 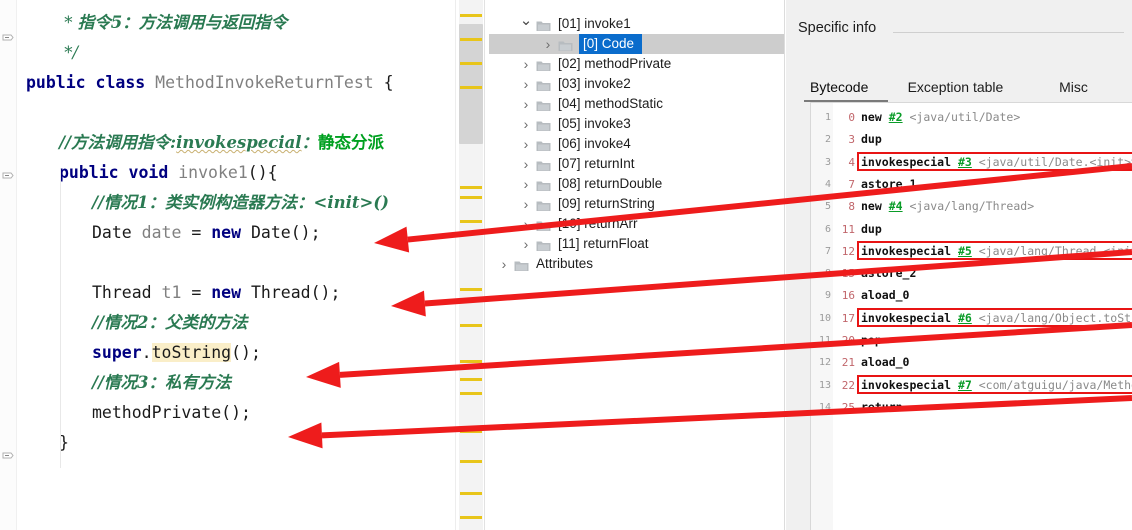 What do you see at coordinates (471, 84) in the screenshot?
I see `scrollbar-thumb` at bounding box center [471, 84].